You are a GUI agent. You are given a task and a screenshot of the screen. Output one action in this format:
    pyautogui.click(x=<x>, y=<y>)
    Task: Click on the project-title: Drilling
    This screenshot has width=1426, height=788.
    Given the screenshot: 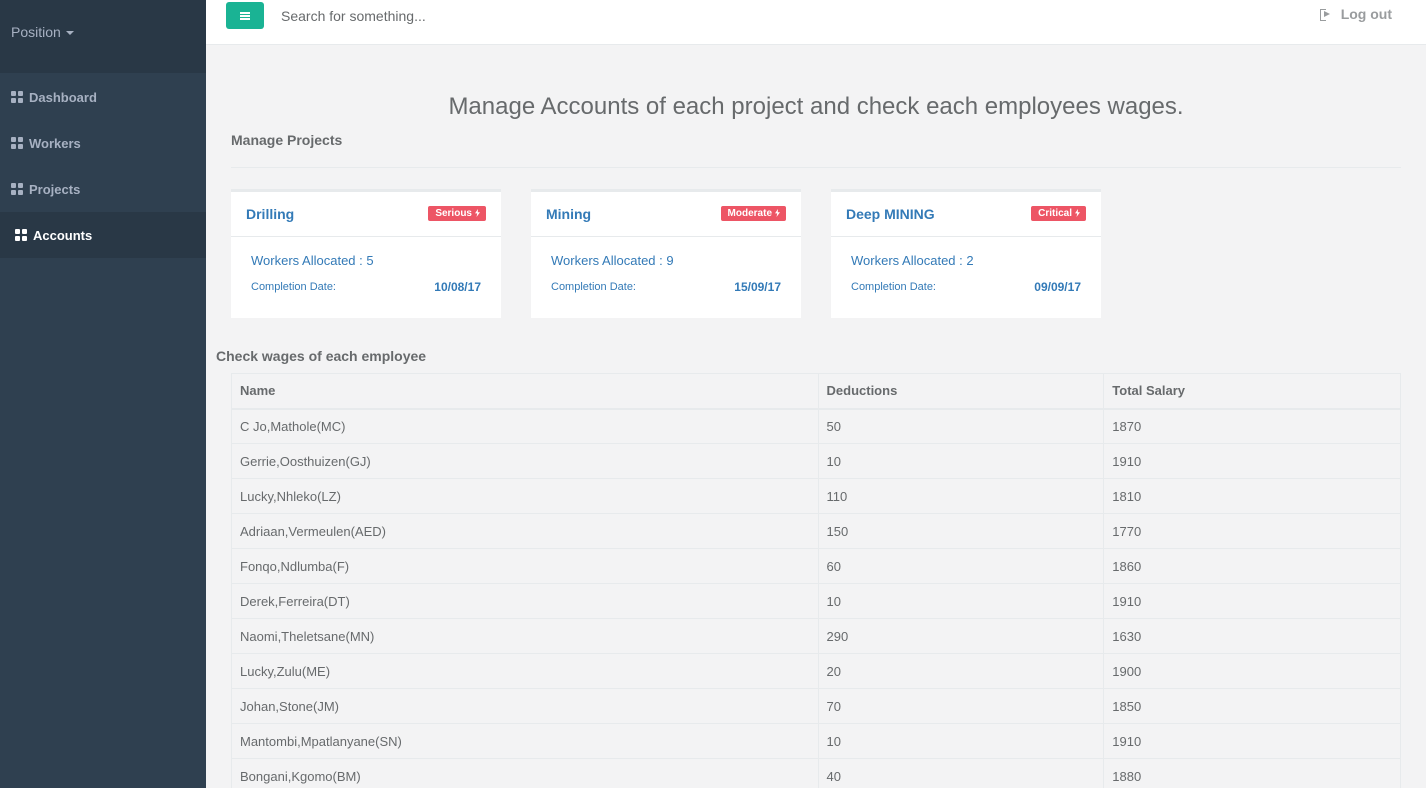 What is the action you would take?
    pyautogui.click(x=270, y=214)
    